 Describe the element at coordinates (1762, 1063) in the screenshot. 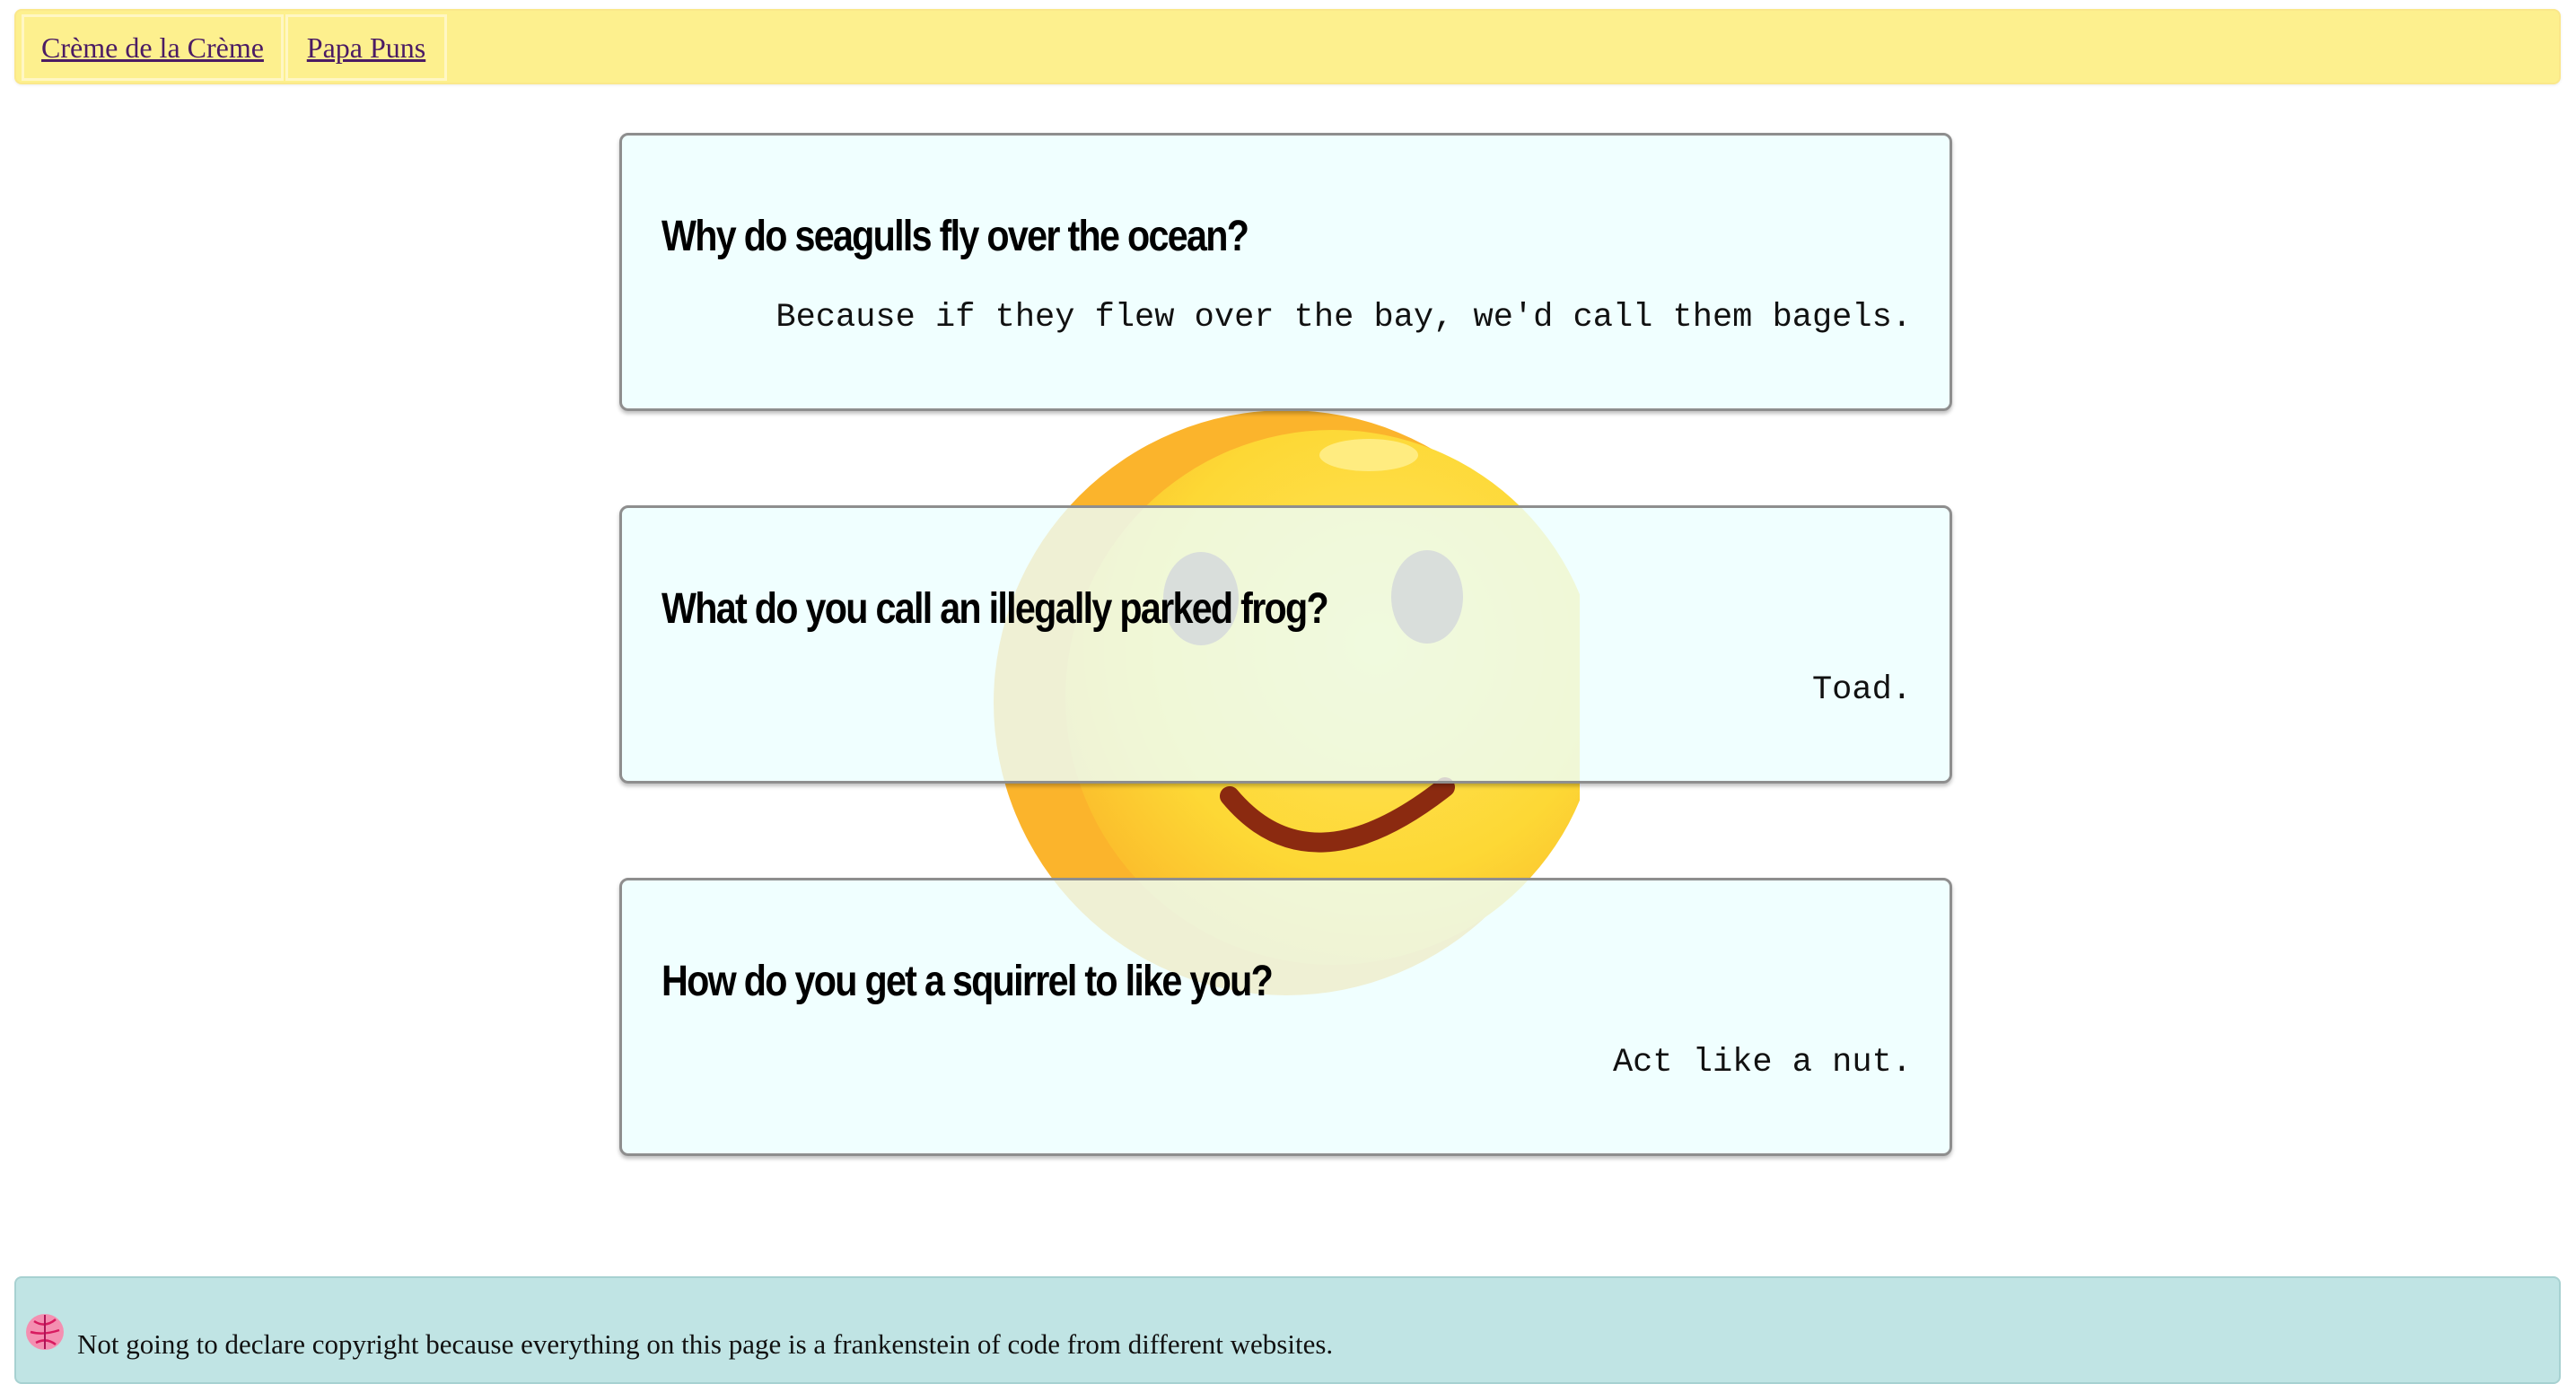

I see `joke-answer: Act like a nut.` at that location.